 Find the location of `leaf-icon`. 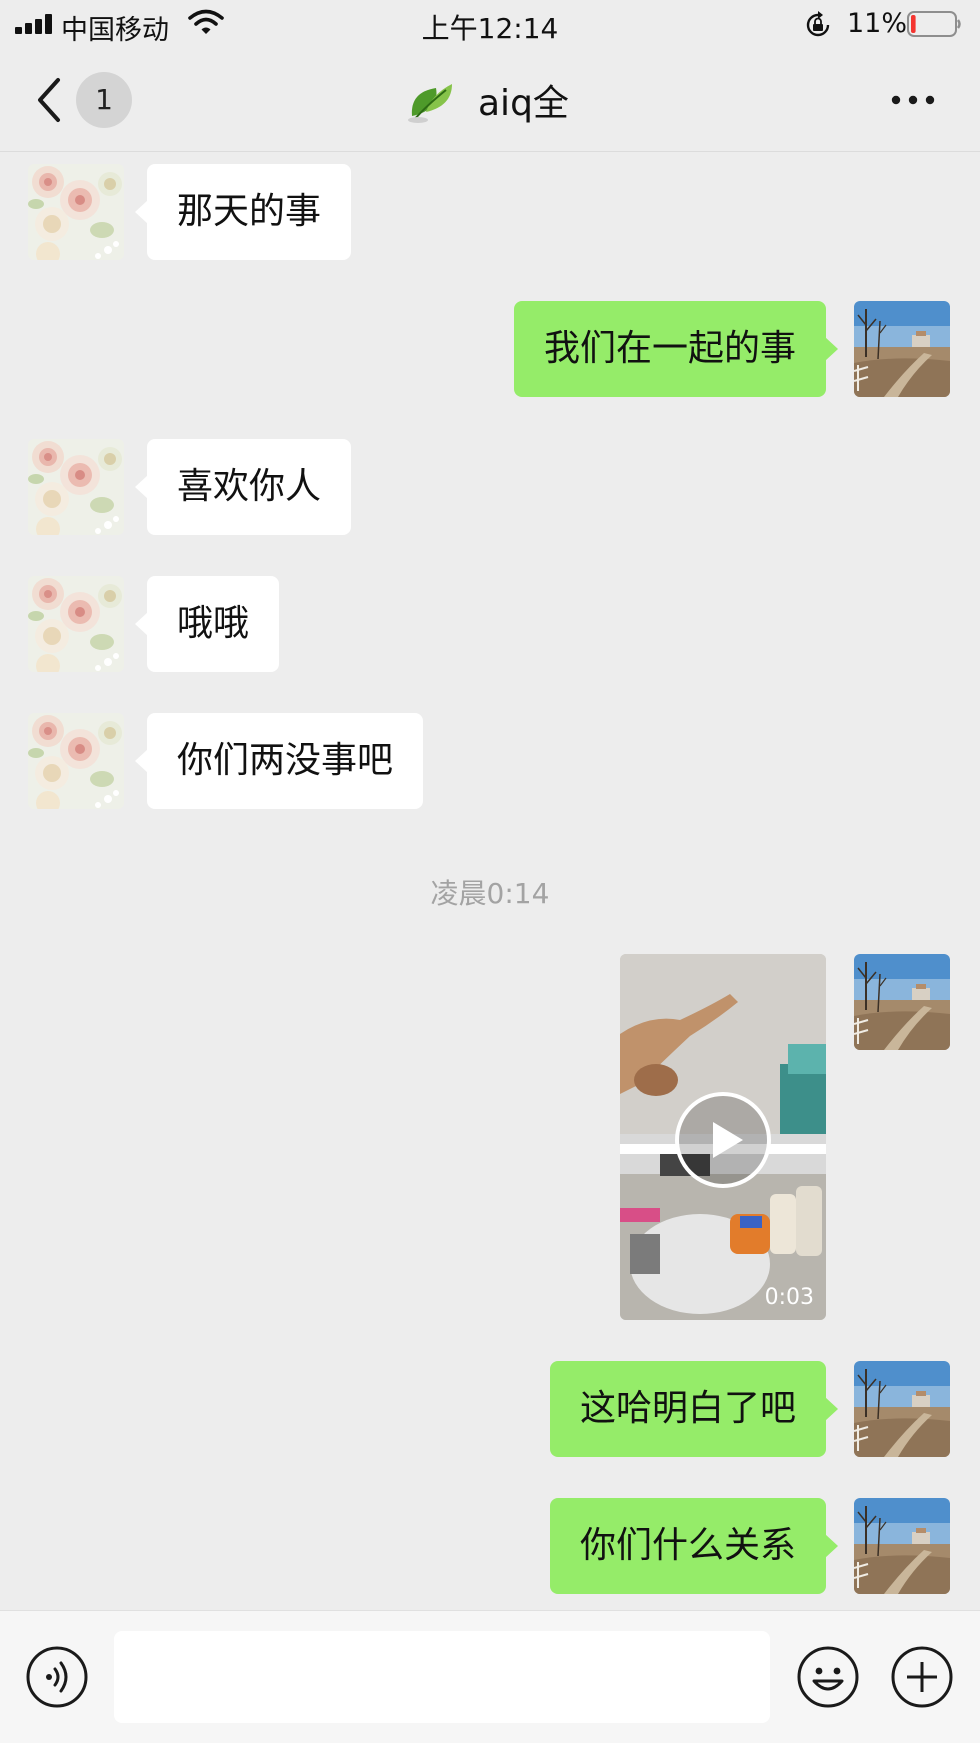

leaf-icon is located at coordinates (430, 103).